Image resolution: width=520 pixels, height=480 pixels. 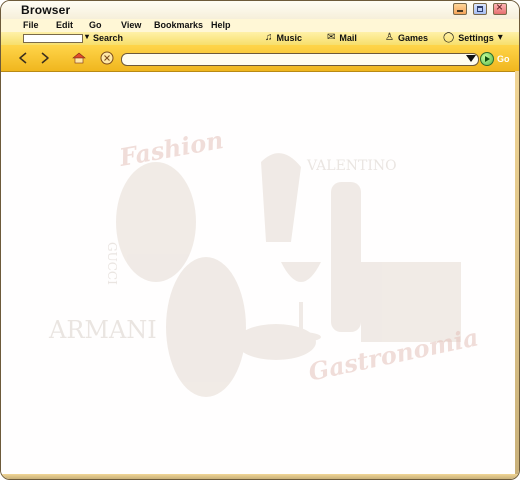 I want to click on games-label: Games, so click(x=412, y=38).